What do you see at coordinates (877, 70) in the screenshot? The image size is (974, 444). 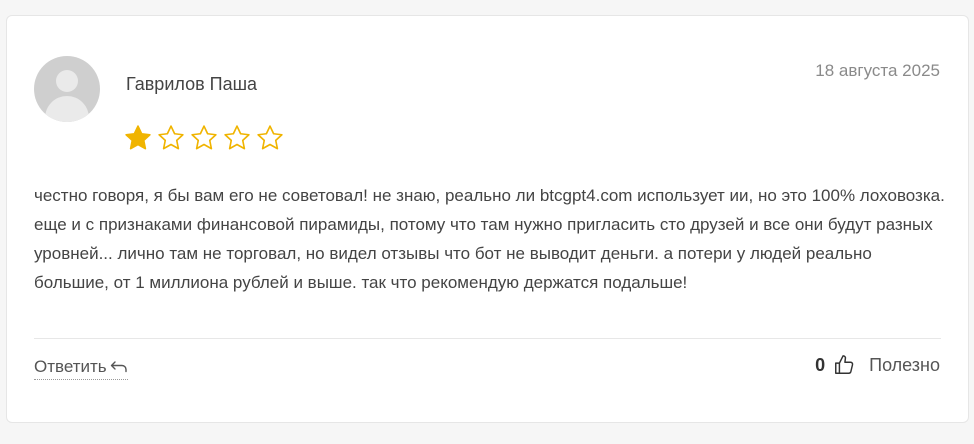 I see `review-date: 18 августа 2025` at bounding box center [877, 70].